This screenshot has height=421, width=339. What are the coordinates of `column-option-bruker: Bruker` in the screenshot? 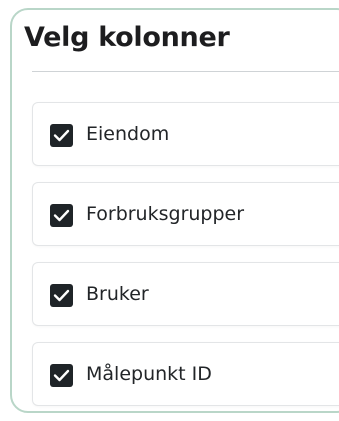 It's located at (185, 294).